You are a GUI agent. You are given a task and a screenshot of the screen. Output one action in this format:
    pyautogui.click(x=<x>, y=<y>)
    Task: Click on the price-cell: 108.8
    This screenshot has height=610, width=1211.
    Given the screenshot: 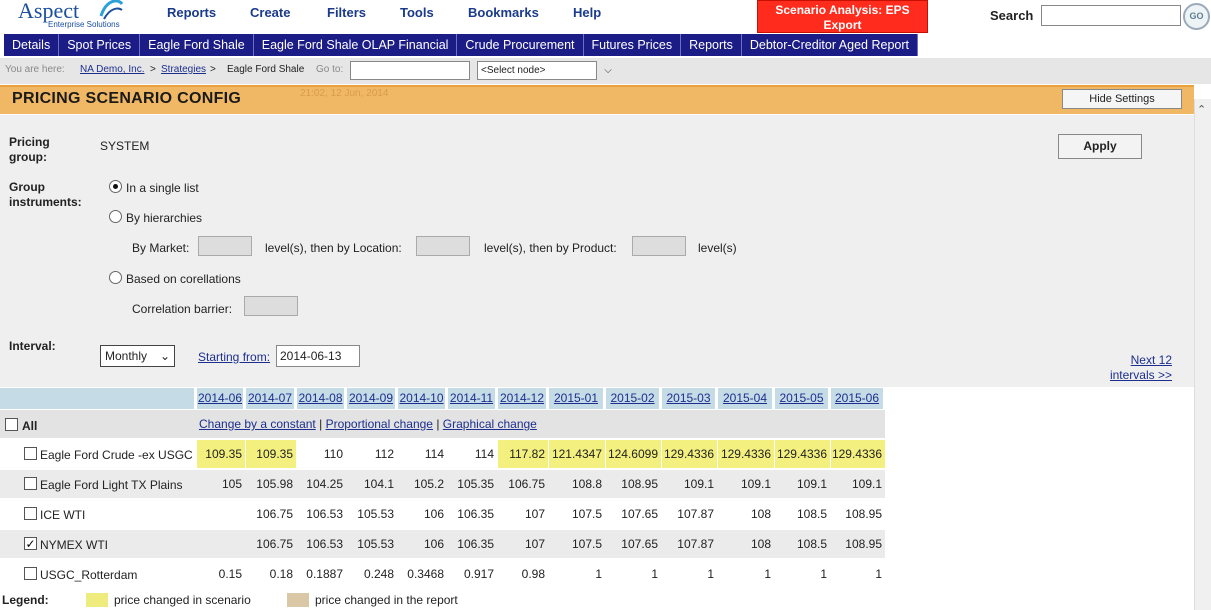 What is the action you would take?
    pyautogui.click(x=577, y=484)
    